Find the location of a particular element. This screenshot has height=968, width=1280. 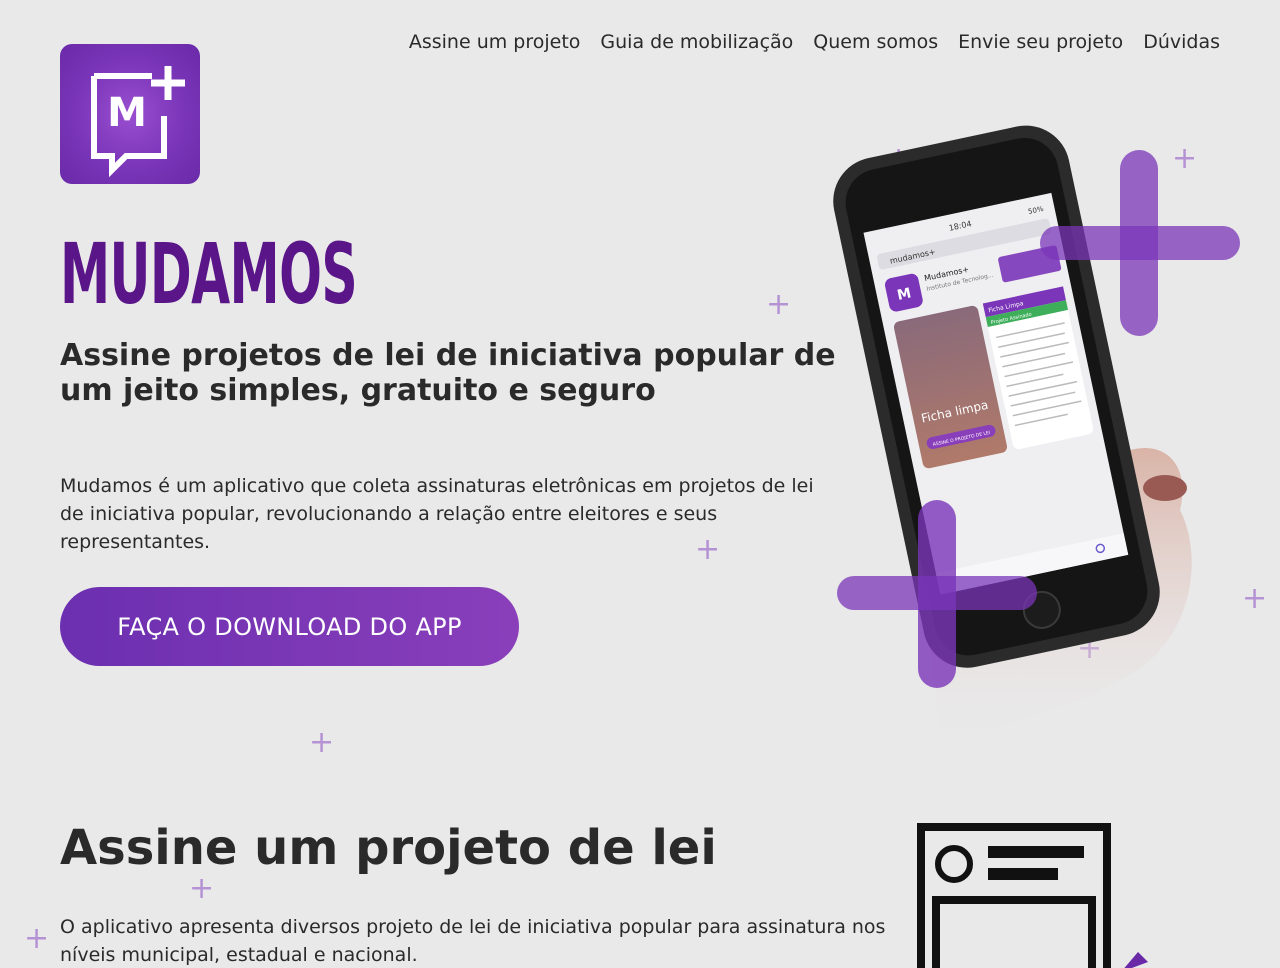

document-icon is located at coordinates (1046, 895).